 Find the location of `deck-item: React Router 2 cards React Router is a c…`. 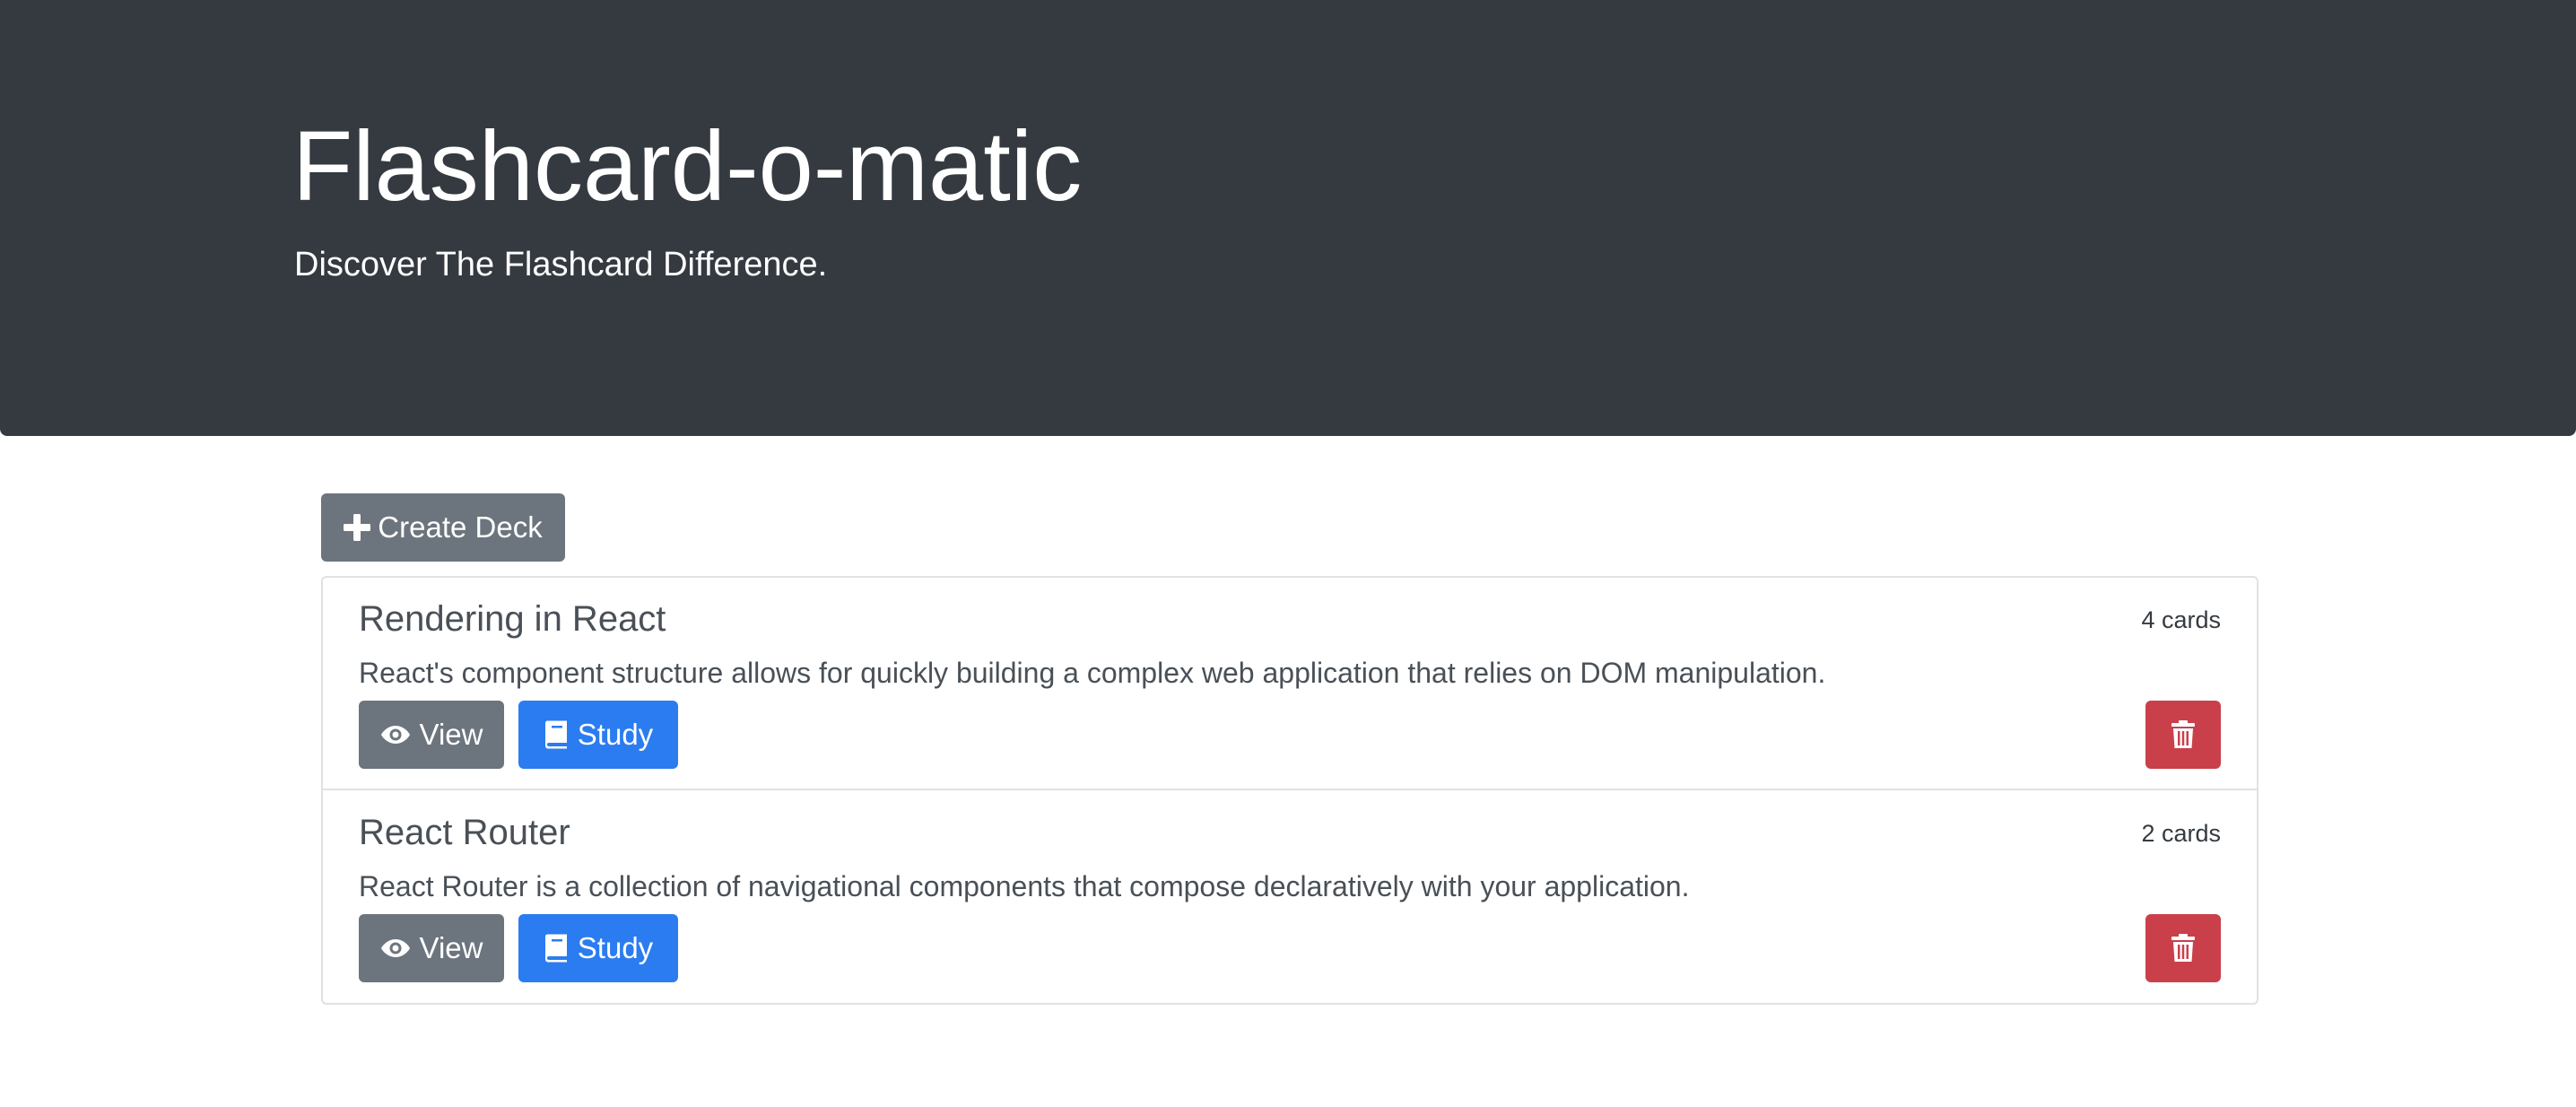

deck-item: React Router 2 cards React Router is a c… is located at coordinates (1290, 897).